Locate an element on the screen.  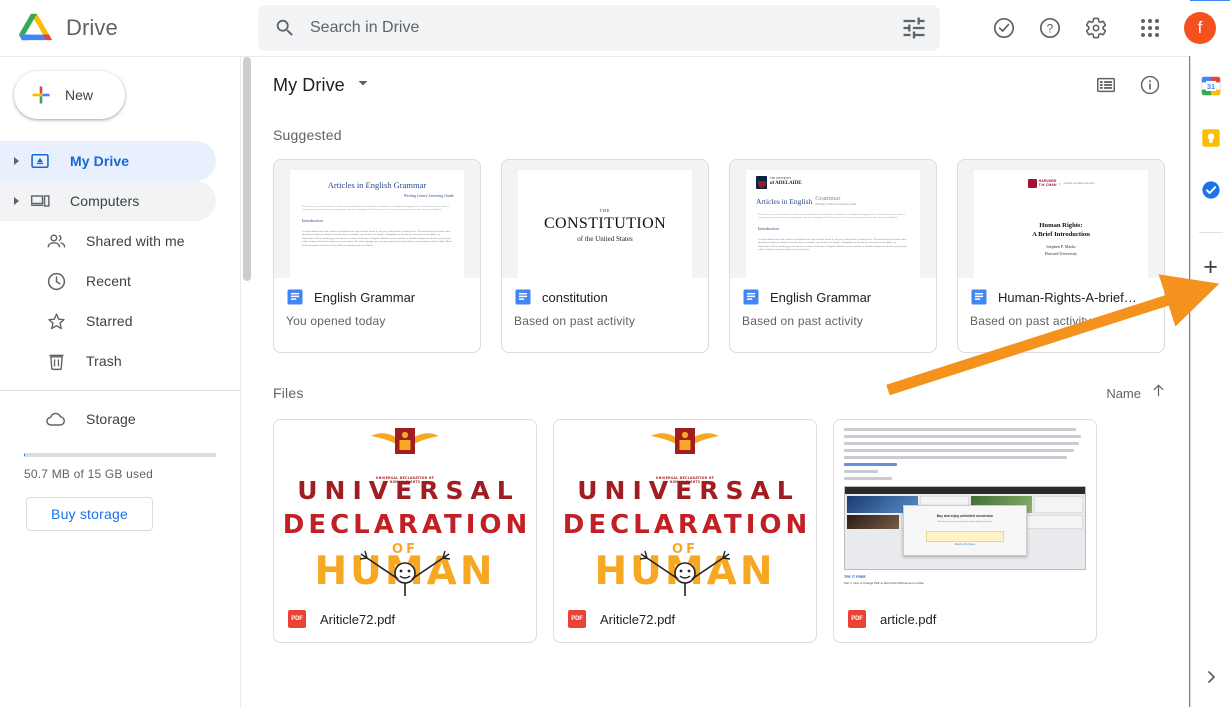
new-button-label: New is located at coordinates (79, 95).